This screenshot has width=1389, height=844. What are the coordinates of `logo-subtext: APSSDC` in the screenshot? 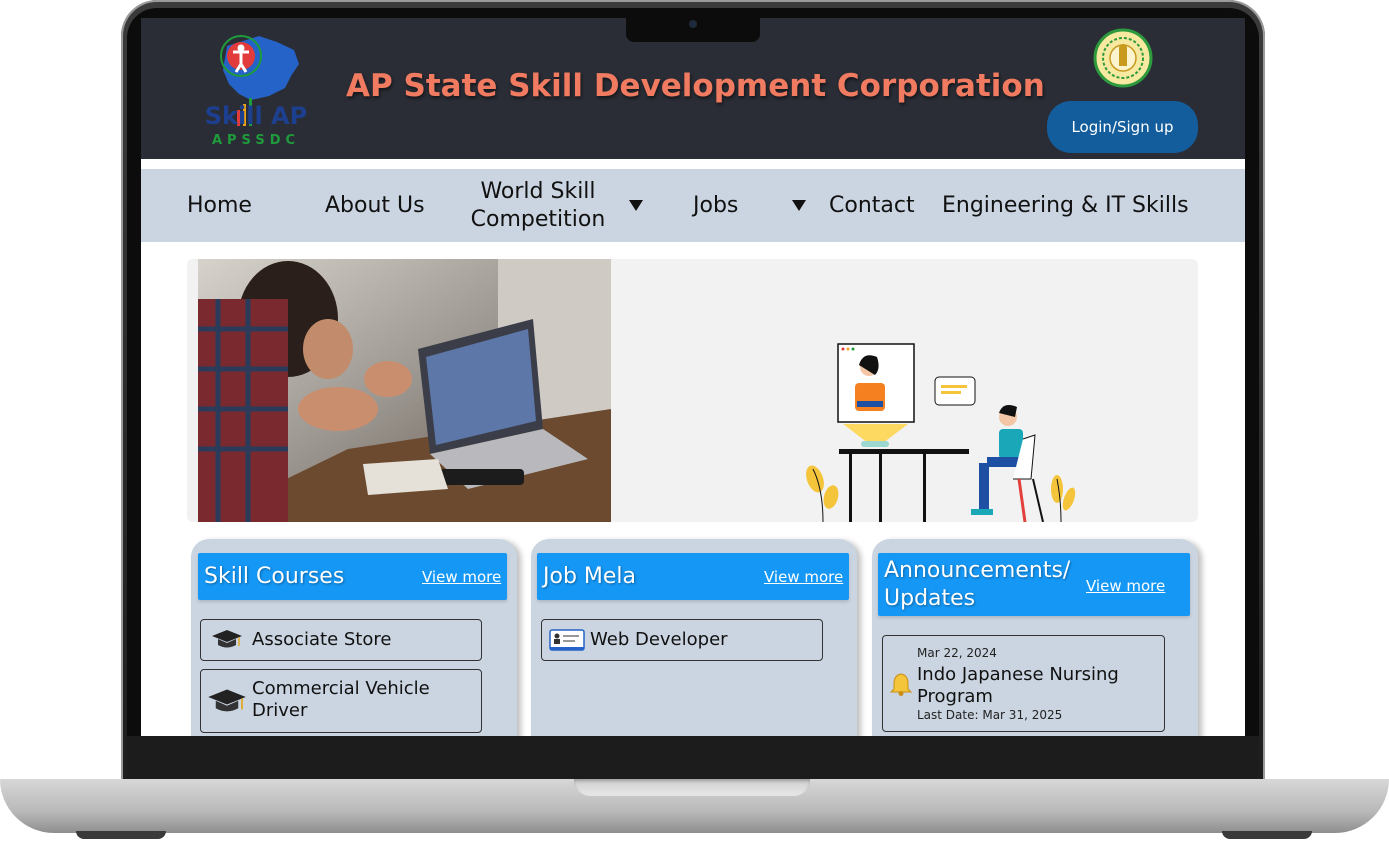 It's located at (256, 140).